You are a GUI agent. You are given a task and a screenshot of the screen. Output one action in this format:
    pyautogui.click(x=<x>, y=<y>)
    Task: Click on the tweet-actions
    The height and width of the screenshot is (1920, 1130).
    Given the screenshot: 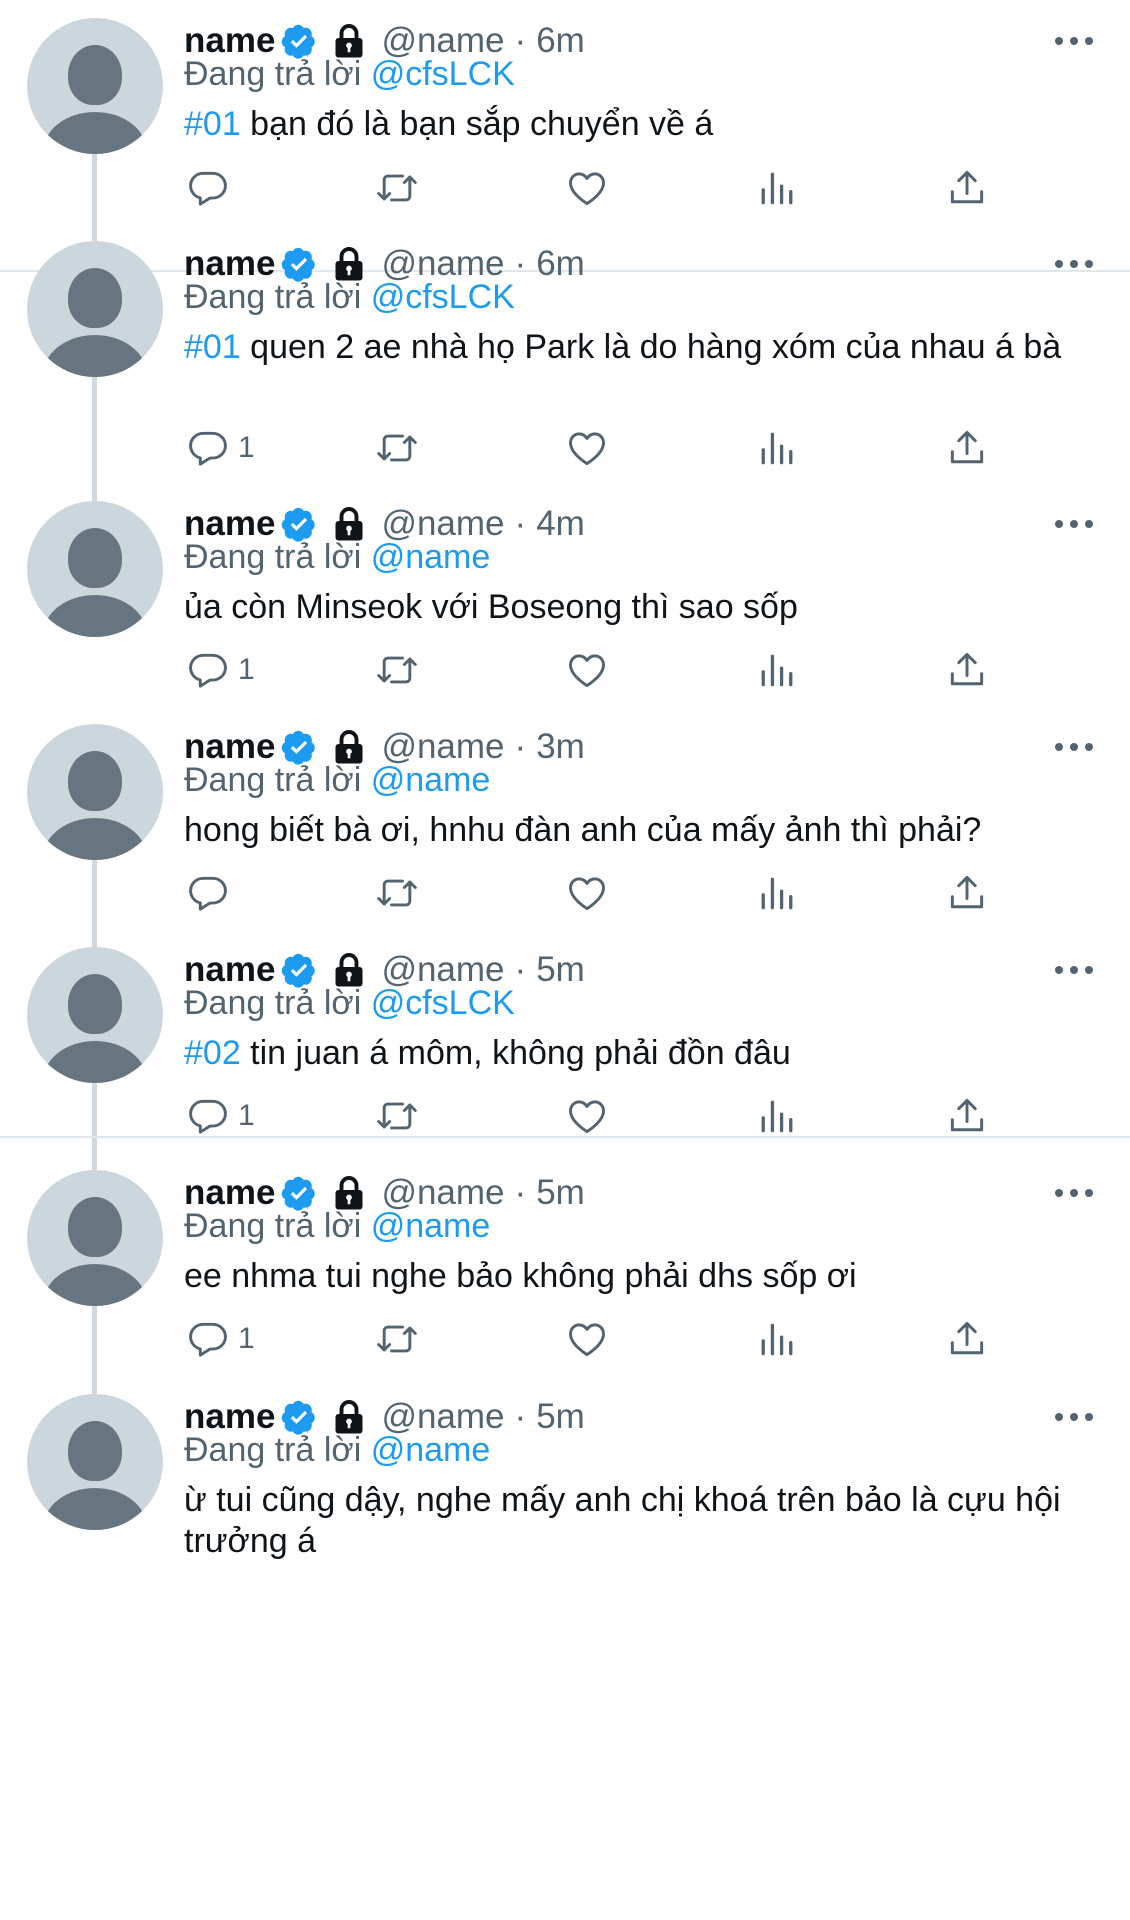 What is the action you would take?
    pyautogui.click(x=565, y=893)
    